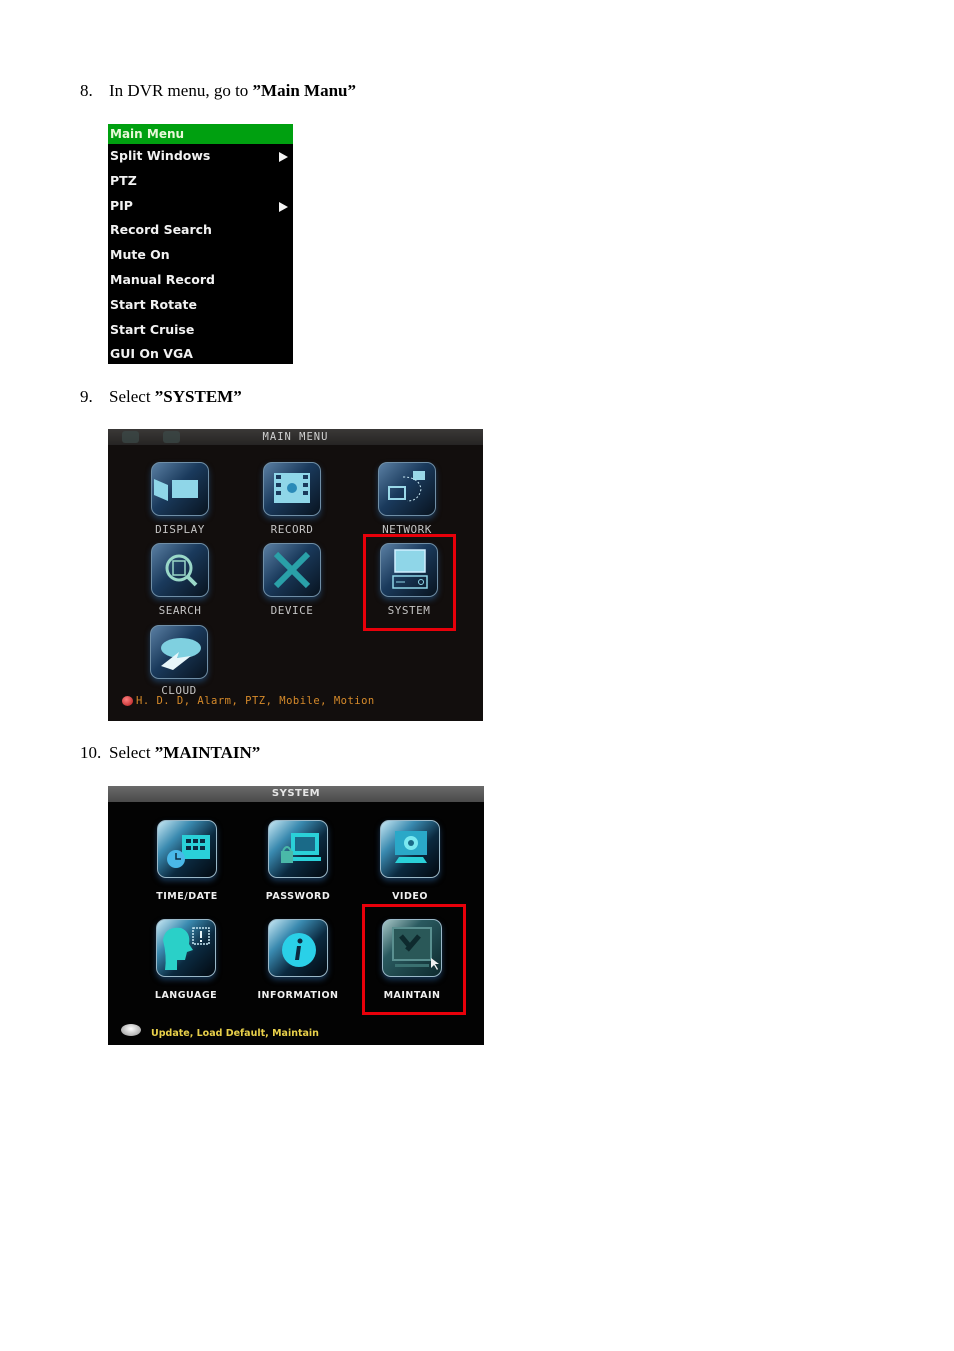  Describe the element at coordinates (200, 134) in the screenshot. I see `main-menu-title: Main Menu` at that location.